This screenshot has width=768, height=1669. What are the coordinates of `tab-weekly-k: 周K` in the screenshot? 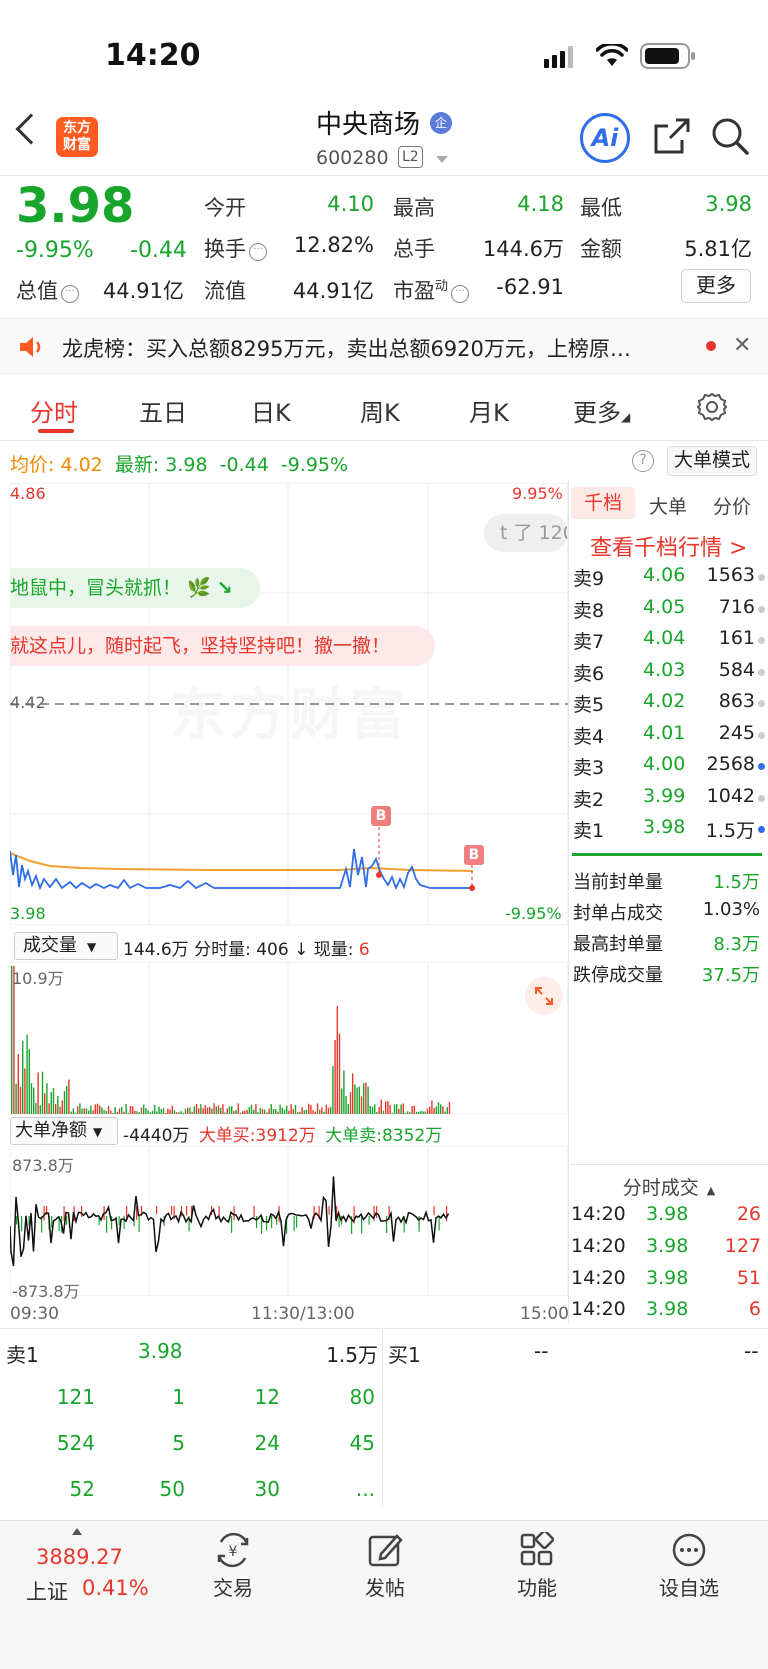 It's located at (380, 410).